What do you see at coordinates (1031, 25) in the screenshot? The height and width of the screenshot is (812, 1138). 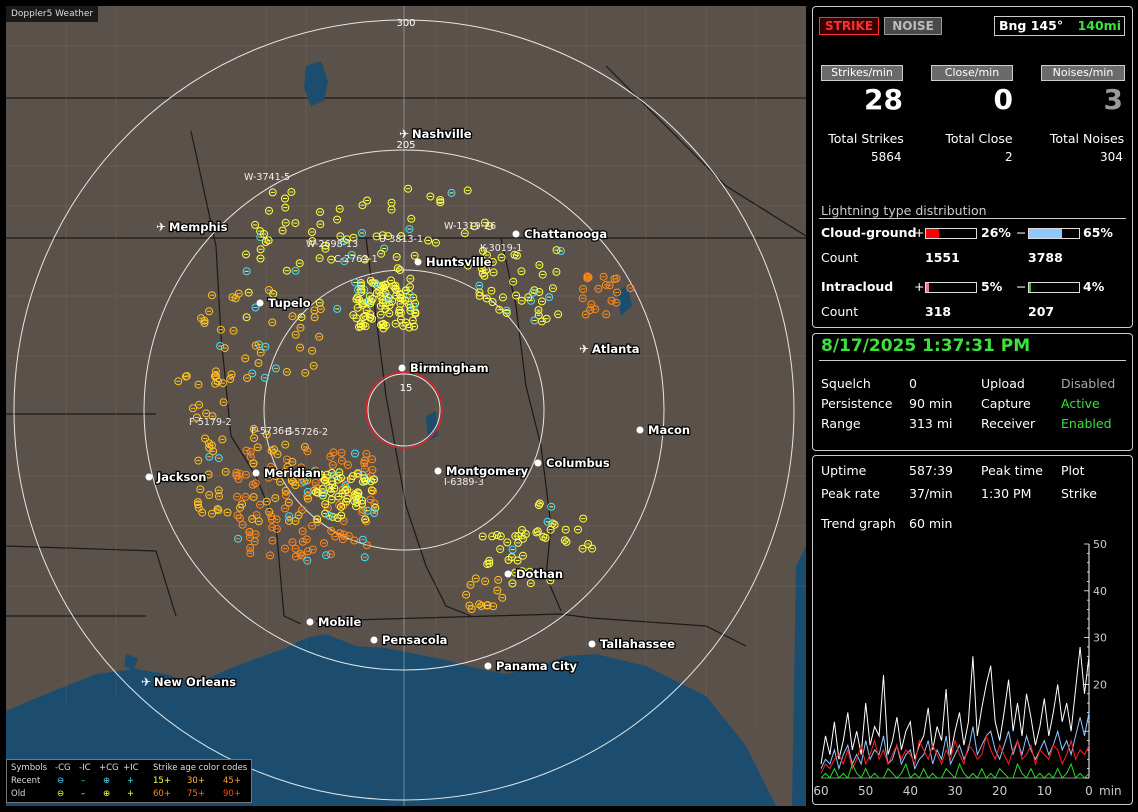 I see `bearing-value: Bng 145°` at bounding box center [1031, 25].